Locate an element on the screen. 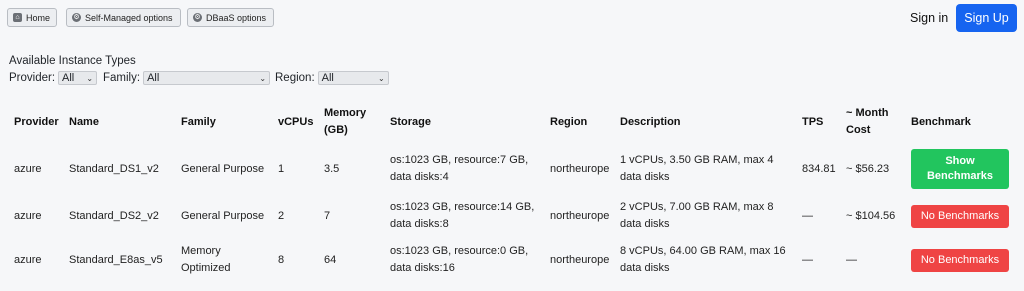  sign-up-button: Sign Up is located at coordinates (986, 18).